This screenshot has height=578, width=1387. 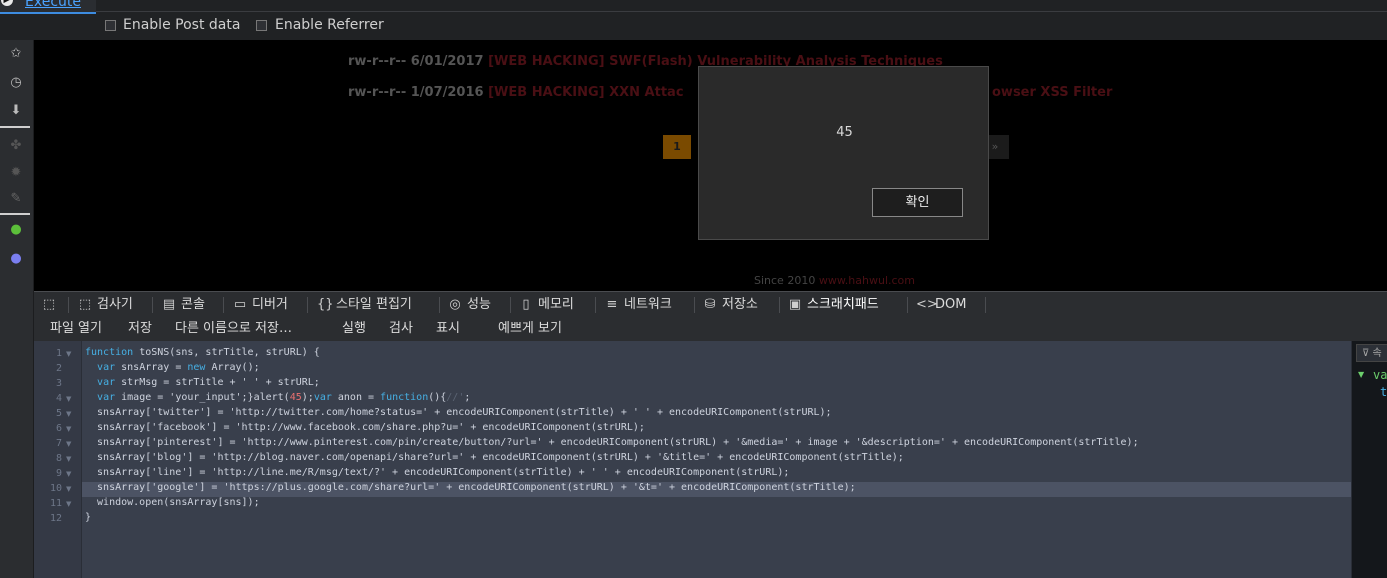 I want to click on bookmark-star-icon: ✩, so click(x=16, y=54).